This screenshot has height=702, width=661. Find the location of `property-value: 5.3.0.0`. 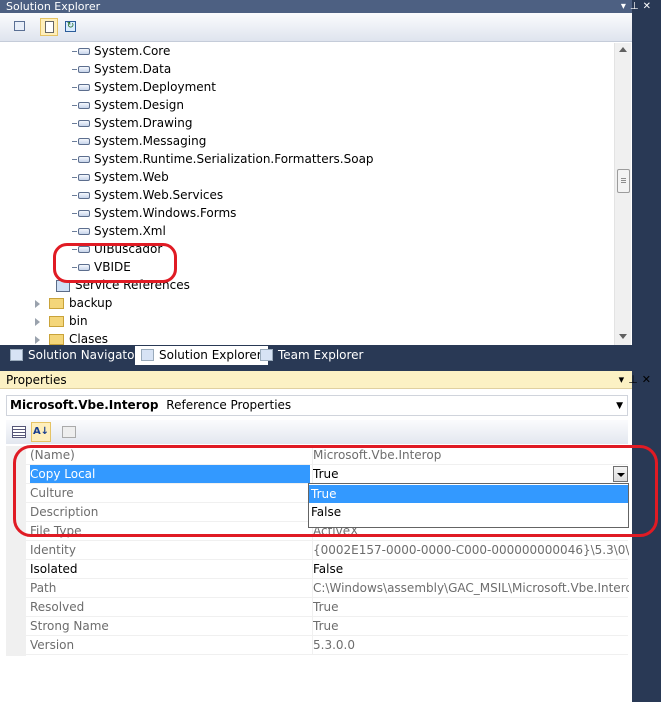

property-value: 5.3.0.0 is located at coordinates (470, 645).